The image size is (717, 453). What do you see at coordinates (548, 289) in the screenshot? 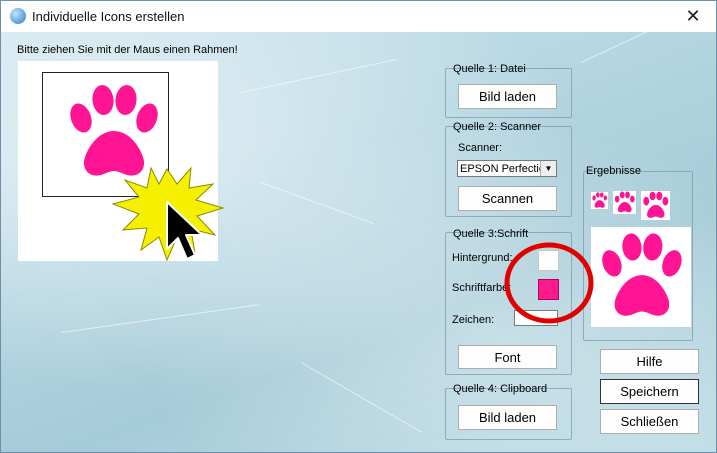
I see `font-color-swatch` at bounding box center [548, 289].